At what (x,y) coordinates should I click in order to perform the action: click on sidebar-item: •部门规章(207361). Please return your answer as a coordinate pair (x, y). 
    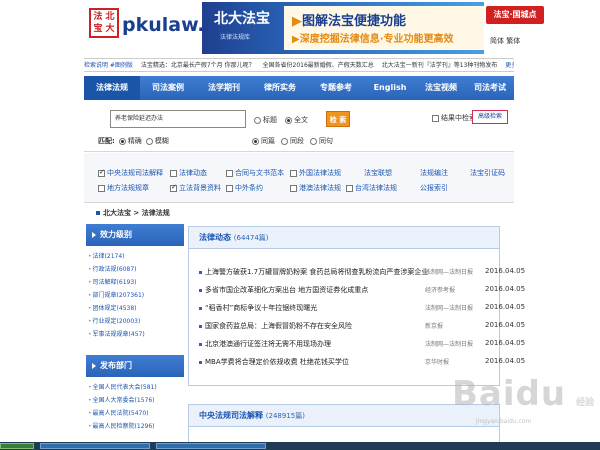
    Looking at the image, I should click on (135, 295).